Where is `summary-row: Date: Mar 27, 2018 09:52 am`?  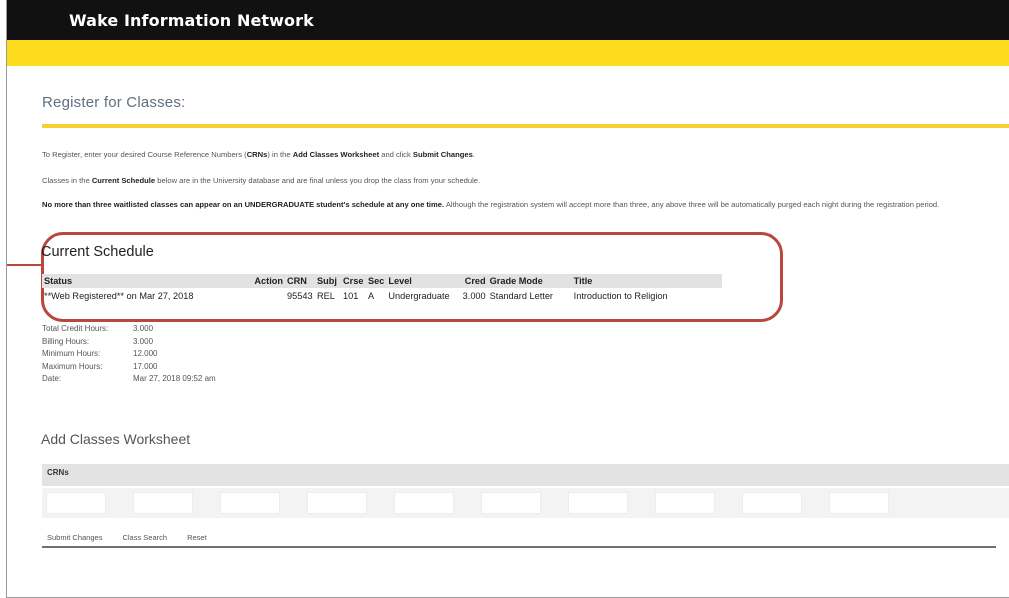 summary-row: Date: Mar 27, 2018 09:52 am is located at coordinates (129, 379).